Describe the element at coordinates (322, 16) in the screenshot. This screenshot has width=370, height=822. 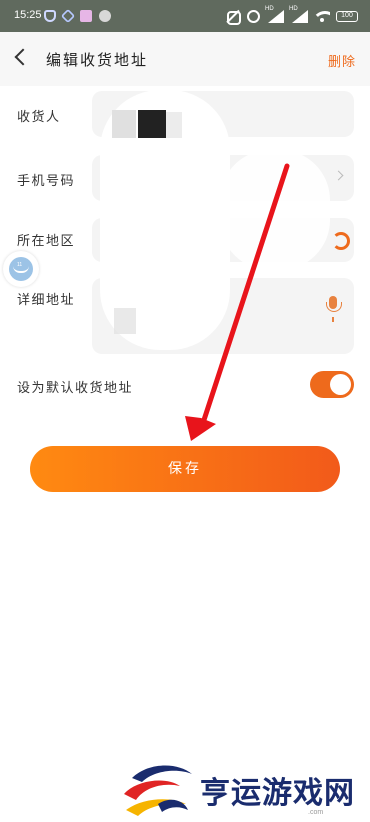
I see `wifi-icon` at that location.